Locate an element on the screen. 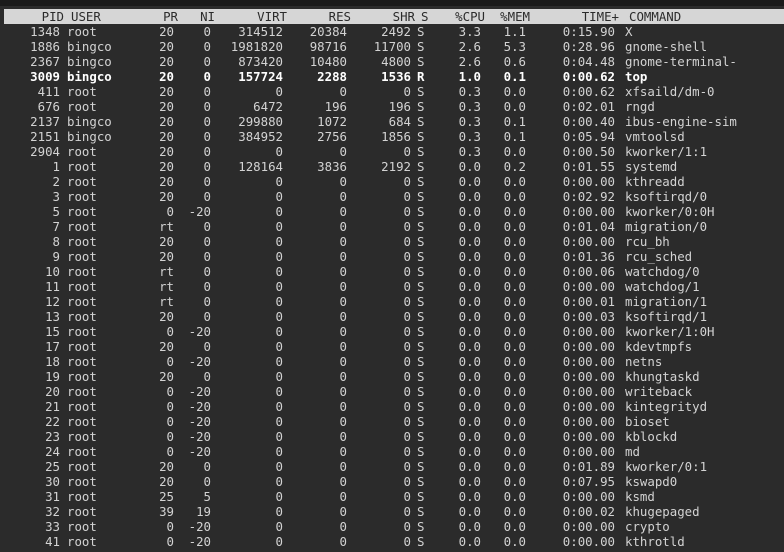 This screenshot has width=784, height=552. cell-time: 0:01.55 is located at coordinates (588, 166).